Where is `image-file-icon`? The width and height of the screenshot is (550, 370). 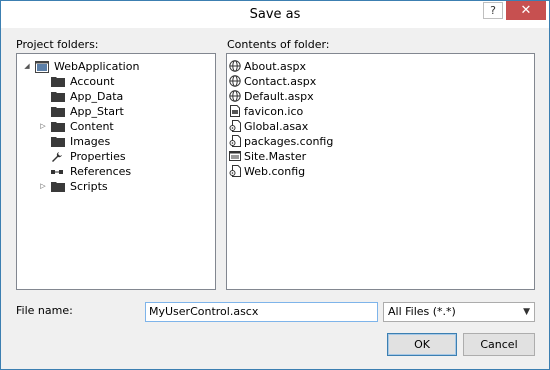 image-file-icon is located at coordinates (235, 111).